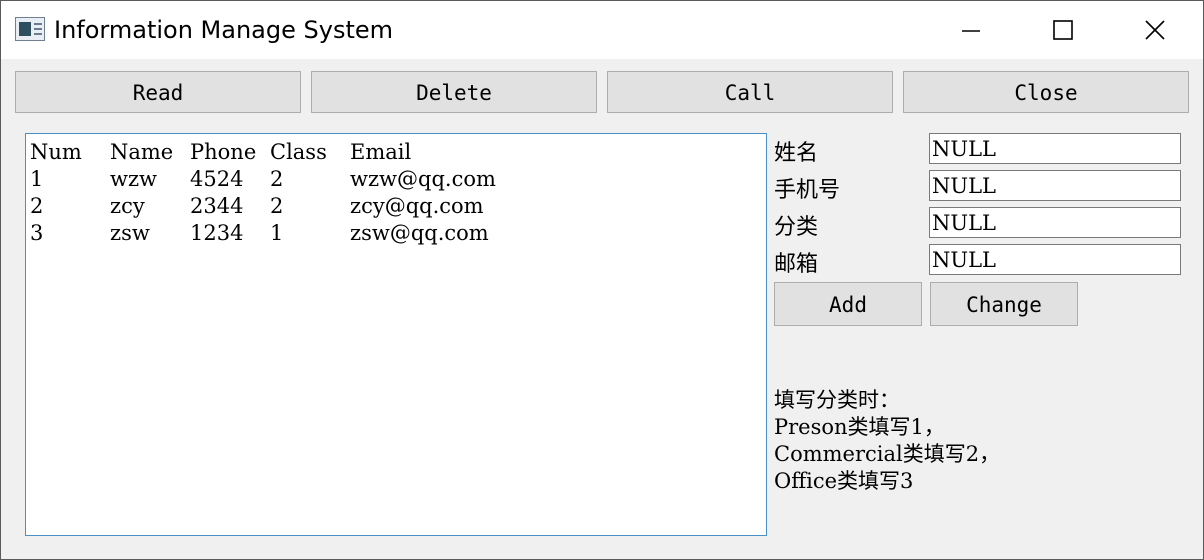  Describe the element at coordinates (37, 233) in the screenshot. I see `cell-num: 3` at that location.